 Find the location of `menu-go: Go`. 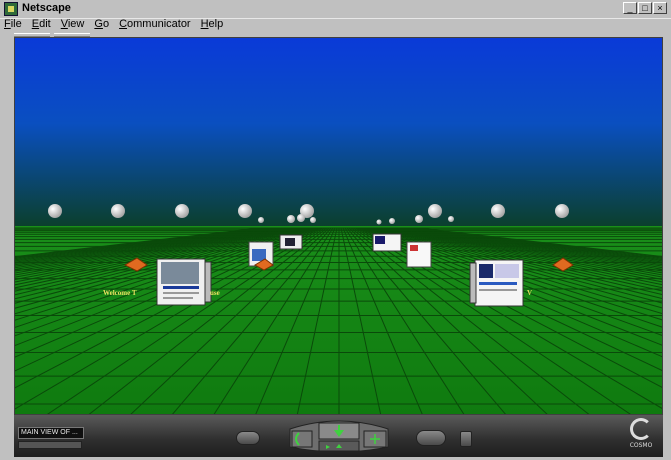

menu-go: Go is located at coordinates (101, 24).